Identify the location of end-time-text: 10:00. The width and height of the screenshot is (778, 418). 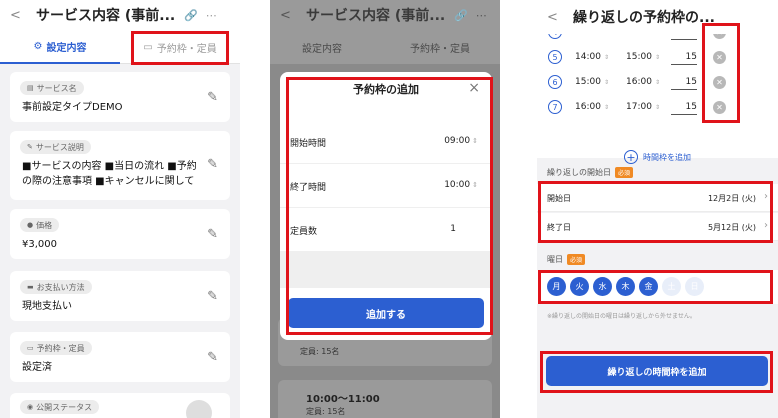
(457, 185).